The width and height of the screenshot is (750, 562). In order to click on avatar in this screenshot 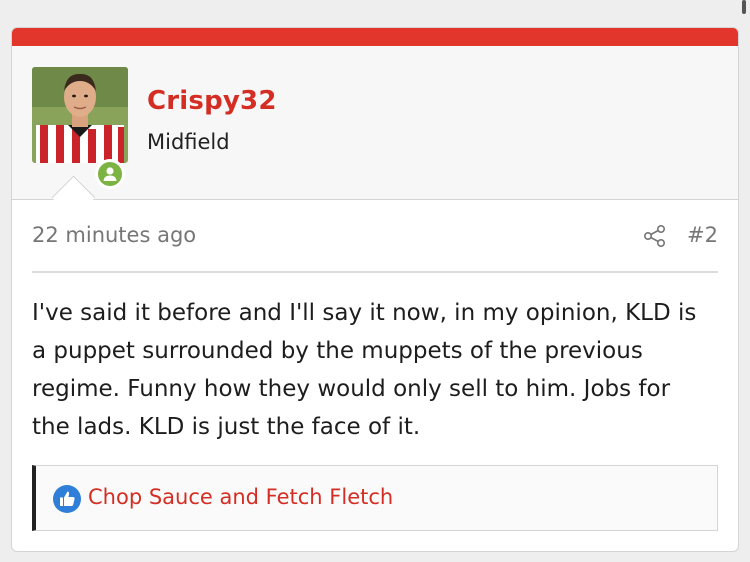, I will do `click(80, 115)`.